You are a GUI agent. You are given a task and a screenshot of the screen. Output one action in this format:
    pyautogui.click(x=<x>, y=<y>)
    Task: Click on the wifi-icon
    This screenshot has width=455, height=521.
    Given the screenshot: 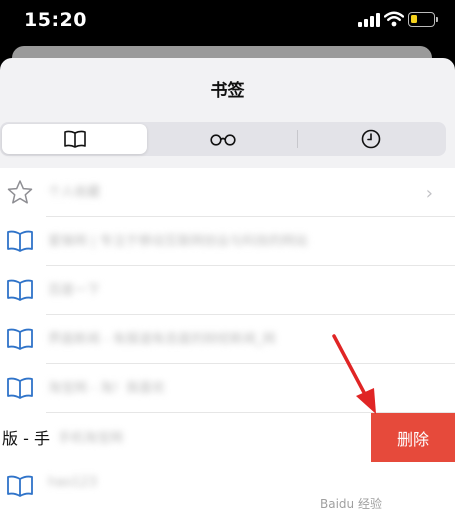 What is the action you would take?
    pyautogui.click(x=394, y=19)
    